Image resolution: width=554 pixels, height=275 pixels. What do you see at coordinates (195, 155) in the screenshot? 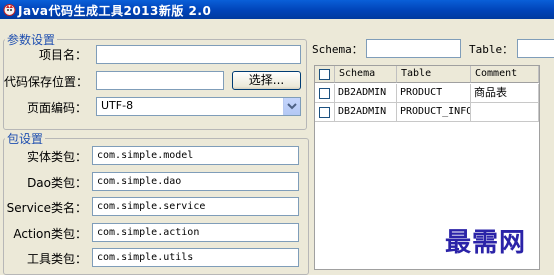
I see `entity-package-input: com.simple.model` at bounding box center [195, 155].